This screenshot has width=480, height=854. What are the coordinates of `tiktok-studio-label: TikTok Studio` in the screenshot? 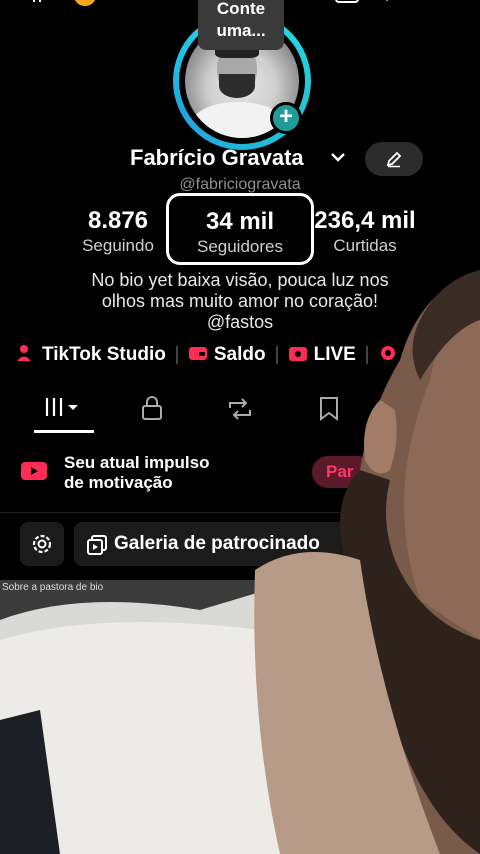 It's located at (104, 354).